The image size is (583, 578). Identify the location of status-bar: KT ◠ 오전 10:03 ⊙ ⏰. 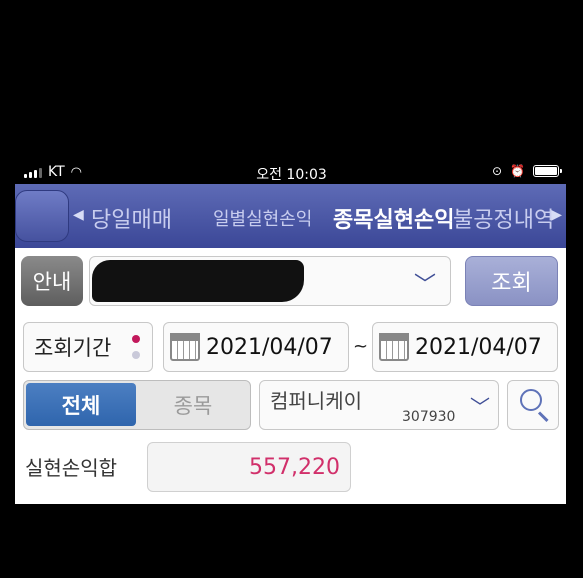
(291, 172).